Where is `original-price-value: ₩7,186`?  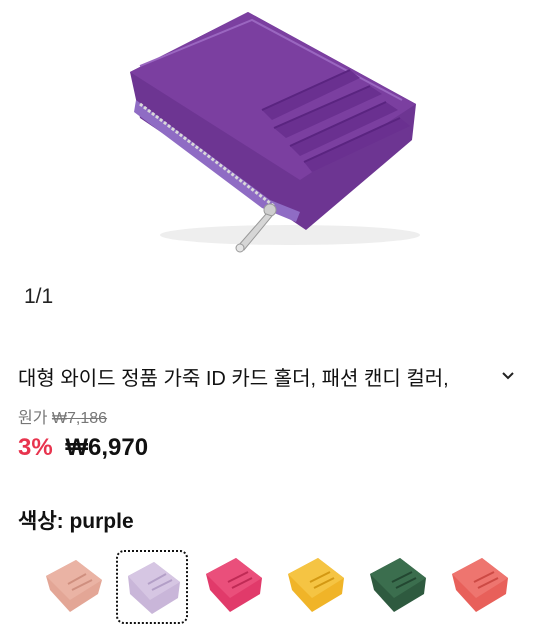 original-price-value: ₩7,186 is located at coordinates (79, 418).